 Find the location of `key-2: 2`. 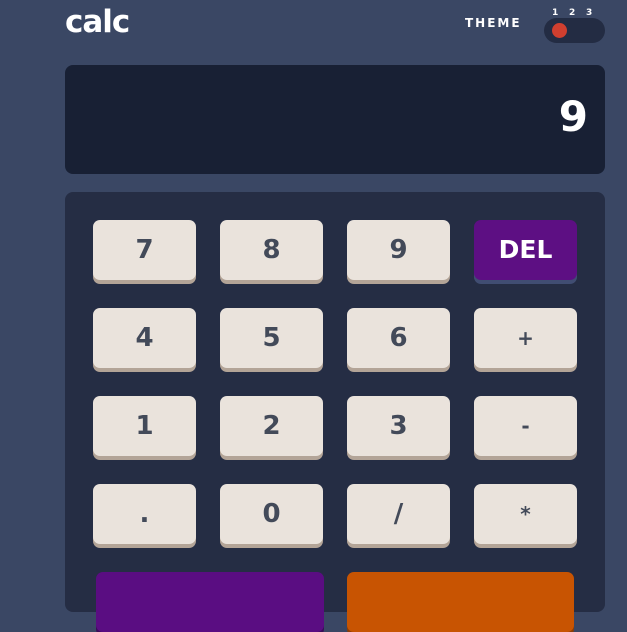

key-2: 2 is located at coordinates (271, 426).